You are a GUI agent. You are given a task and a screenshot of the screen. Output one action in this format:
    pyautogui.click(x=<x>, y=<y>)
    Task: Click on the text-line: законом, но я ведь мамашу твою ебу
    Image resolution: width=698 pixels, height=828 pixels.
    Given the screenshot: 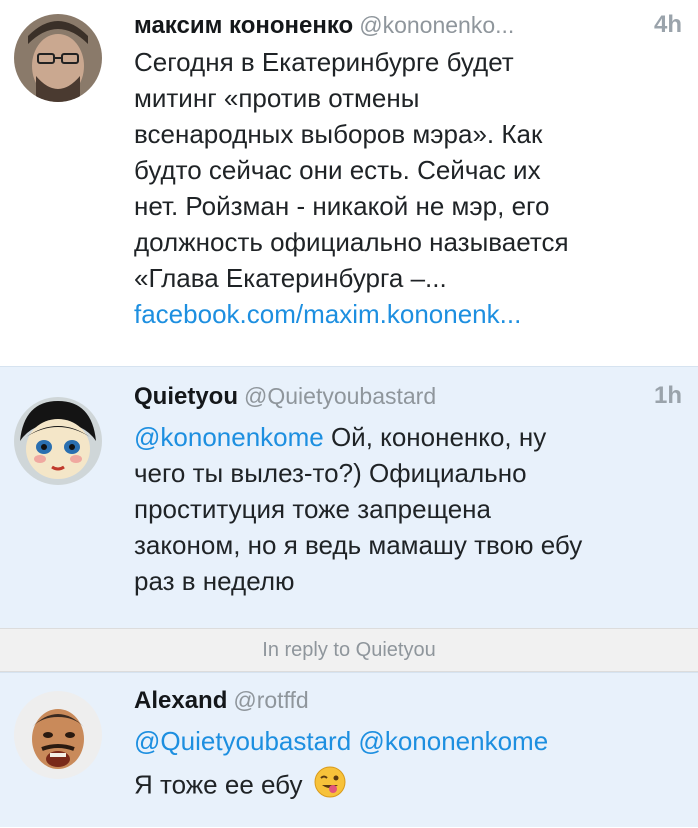 What is the action you would take?
    pyautogui.click(x=358, y=545)
    